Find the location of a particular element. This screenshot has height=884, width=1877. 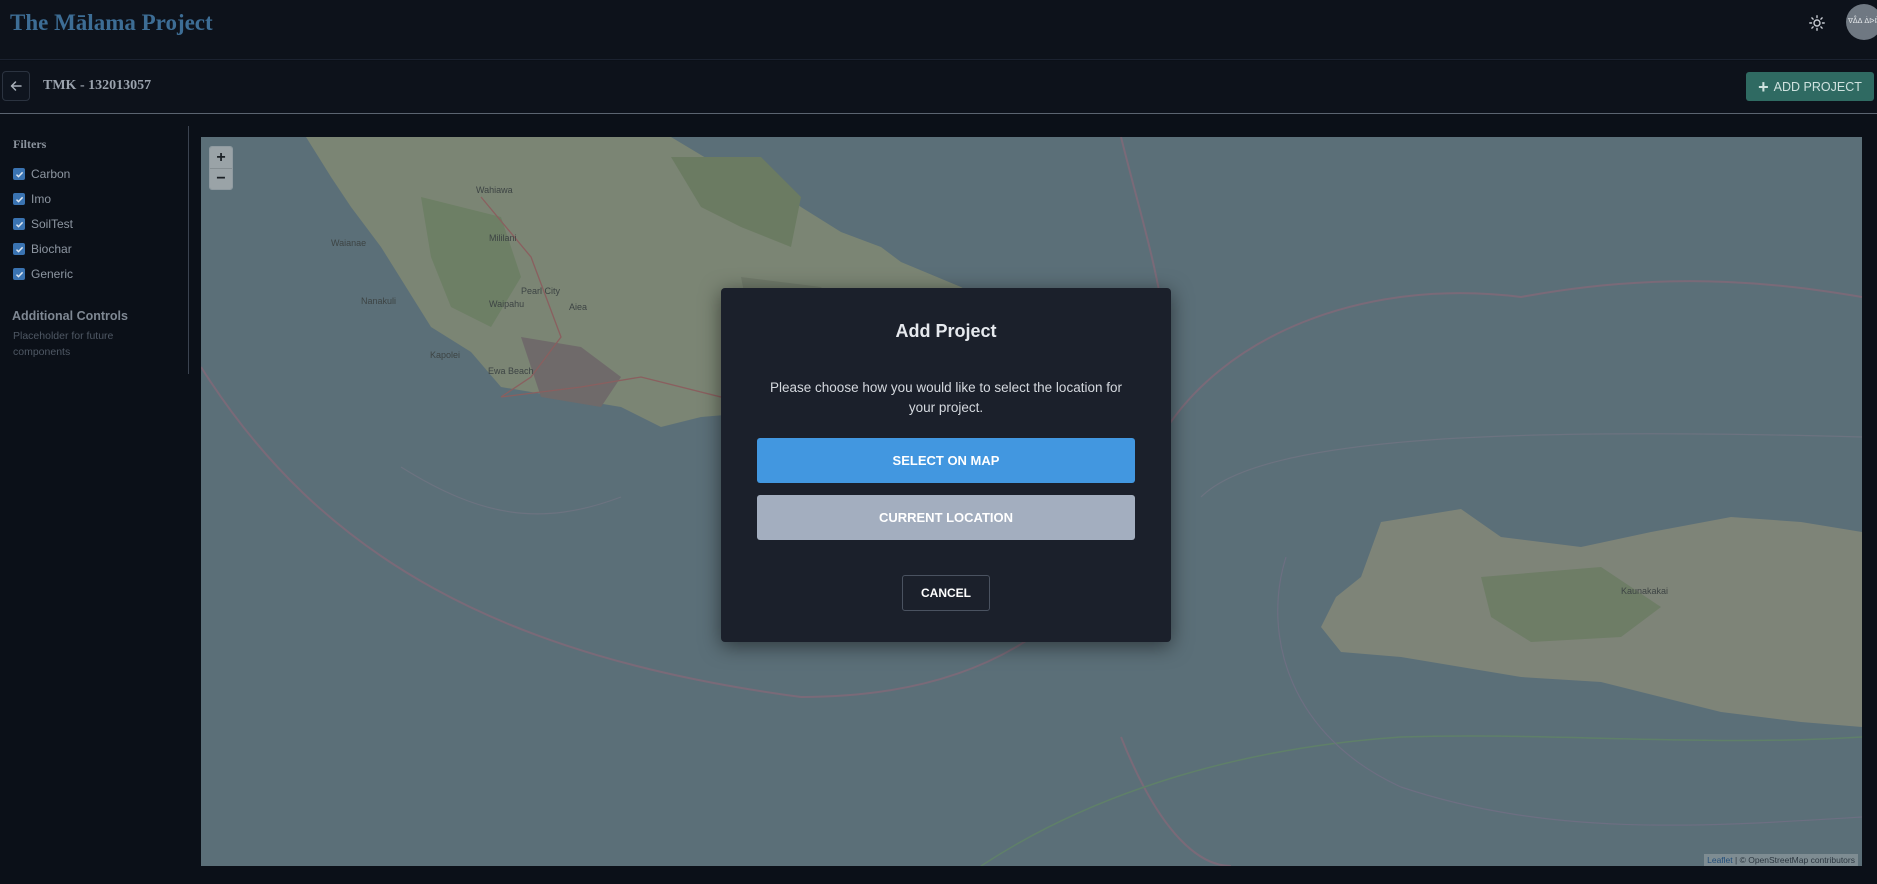

filter-carbon: Carbon is located at coordinates (41, 174).